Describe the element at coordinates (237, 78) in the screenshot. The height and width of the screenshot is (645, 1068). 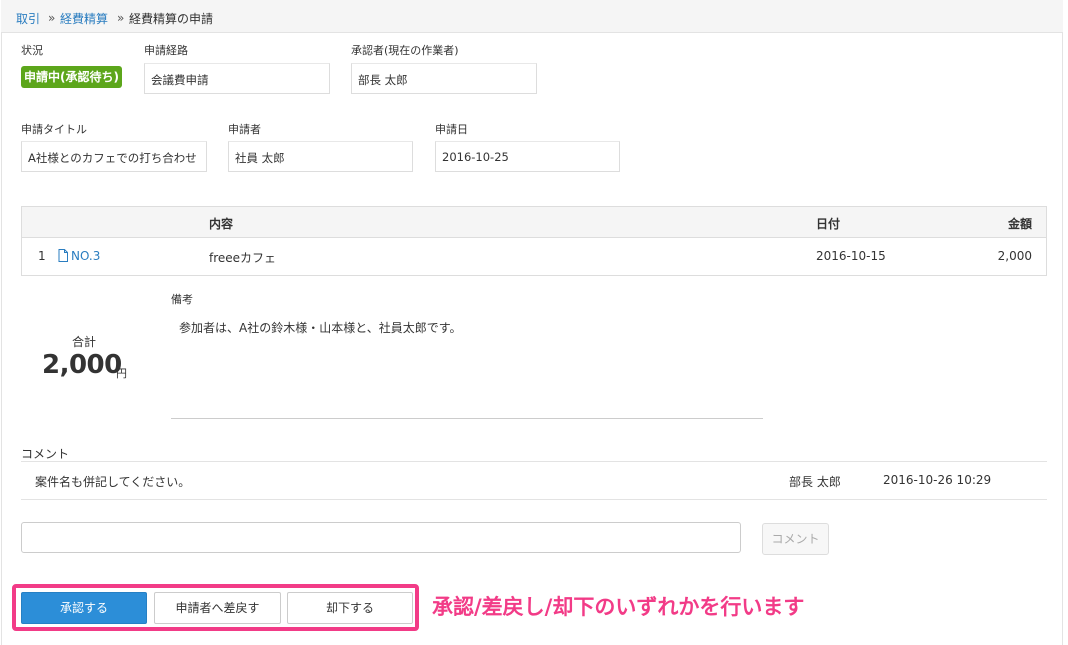
I see `route-field: 会議費申請` at that location.